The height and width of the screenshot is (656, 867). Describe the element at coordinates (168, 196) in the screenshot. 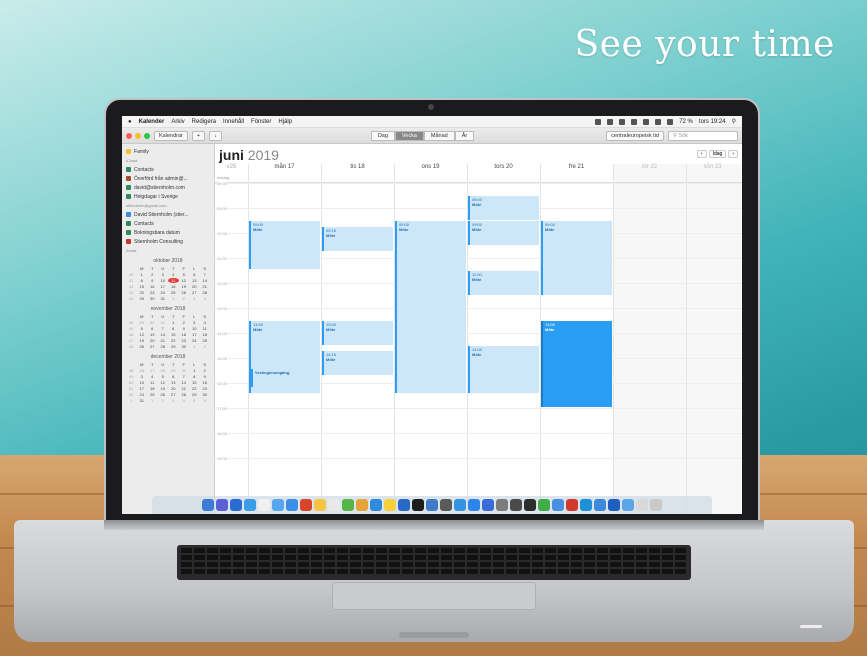

I see `sidebar-item-holidays: Helgdagar i Sverige` at that location.